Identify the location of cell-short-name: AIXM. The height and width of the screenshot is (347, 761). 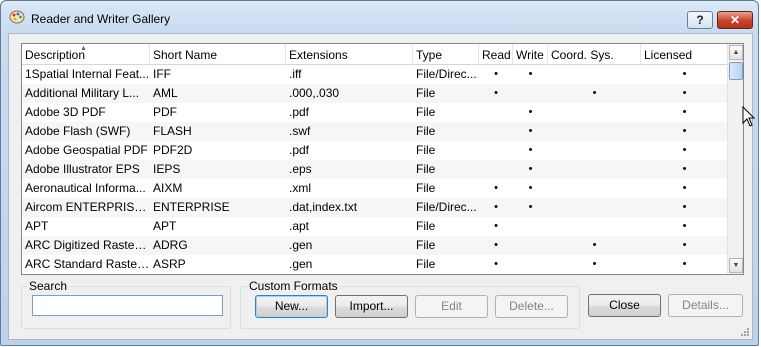
(168, 188).